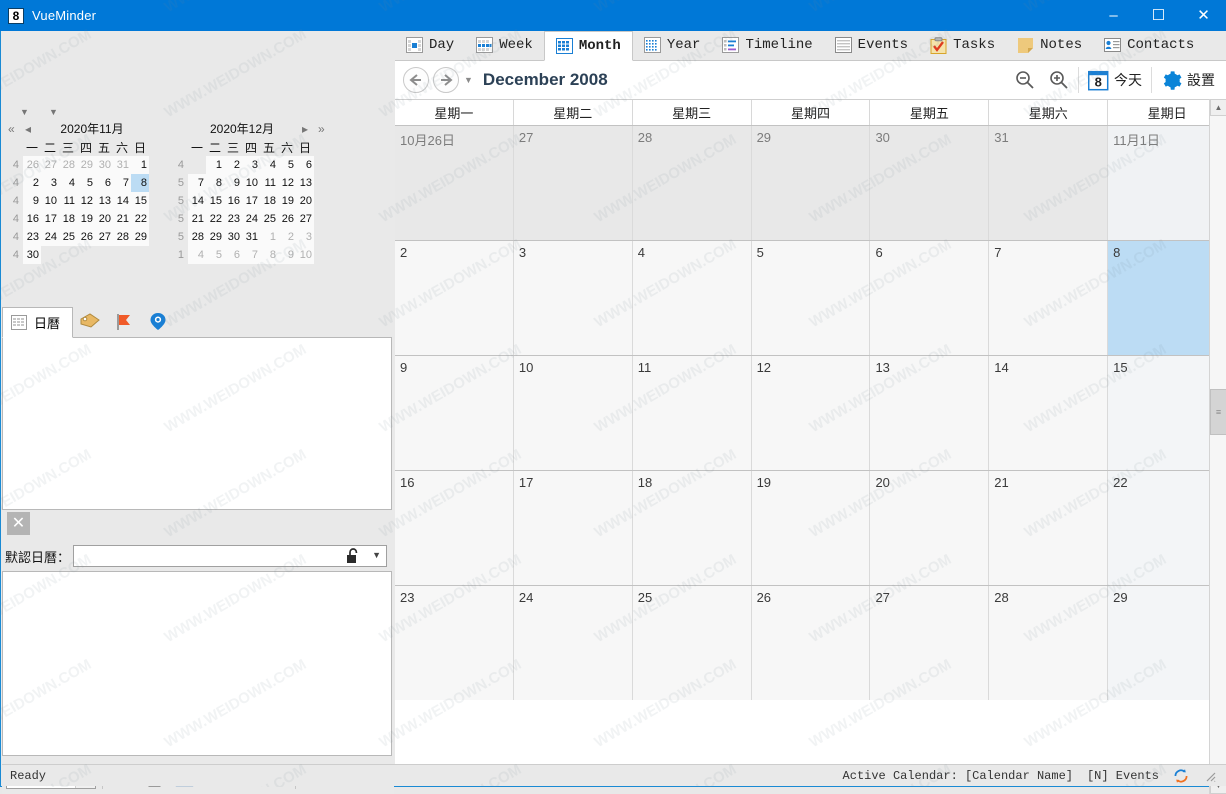 Image resolution: width=1226 pixels, height=794 pixels. I want to click on minical-day-cell: 12, so click(287, 183).